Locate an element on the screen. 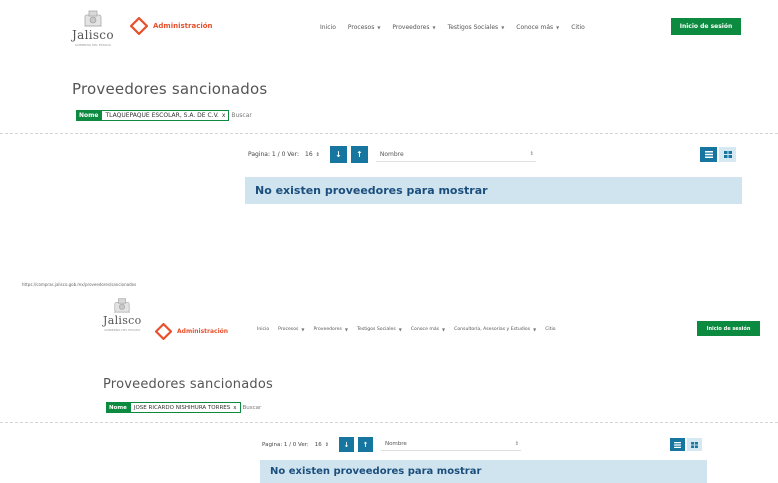 The height and width of the screenshot is (483, 778). menu-item-consultoria: Consultoría, Asesorías y Estudios ▼ is located at coordinates (495, 329).